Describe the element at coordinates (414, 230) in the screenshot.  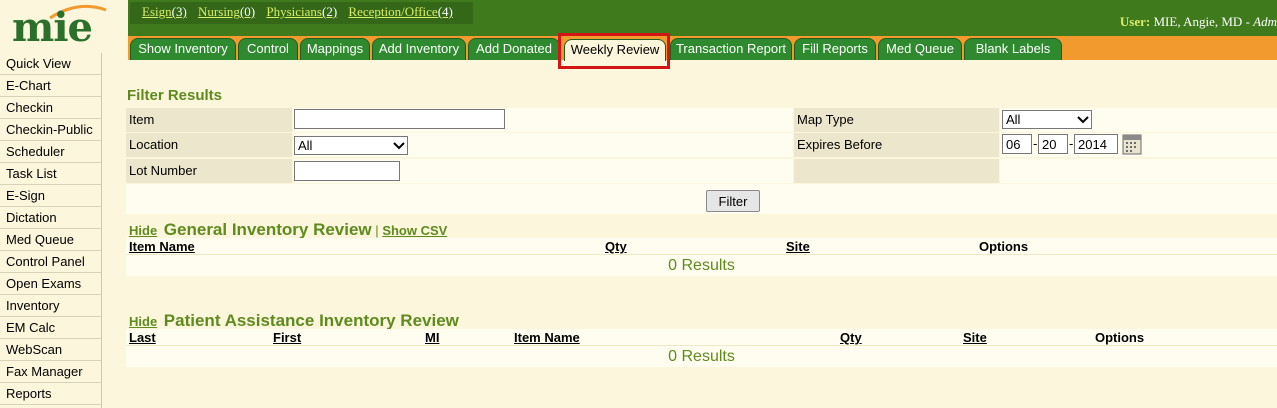
I see `show-csv-link: Show CSV` at that location.